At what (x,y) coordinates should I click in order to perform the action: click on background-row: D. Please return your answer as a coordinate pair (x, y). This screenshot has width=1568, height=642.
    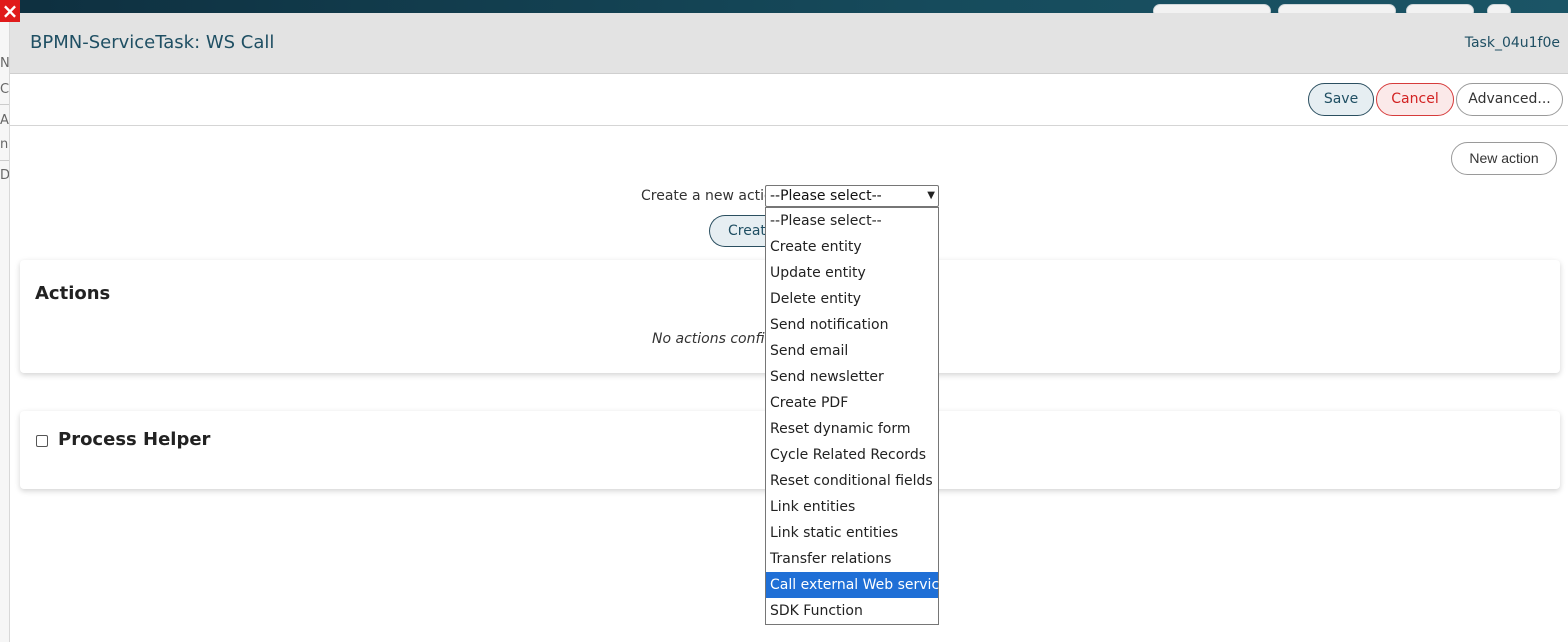
    Looking at the image, I should click on (5, 175).